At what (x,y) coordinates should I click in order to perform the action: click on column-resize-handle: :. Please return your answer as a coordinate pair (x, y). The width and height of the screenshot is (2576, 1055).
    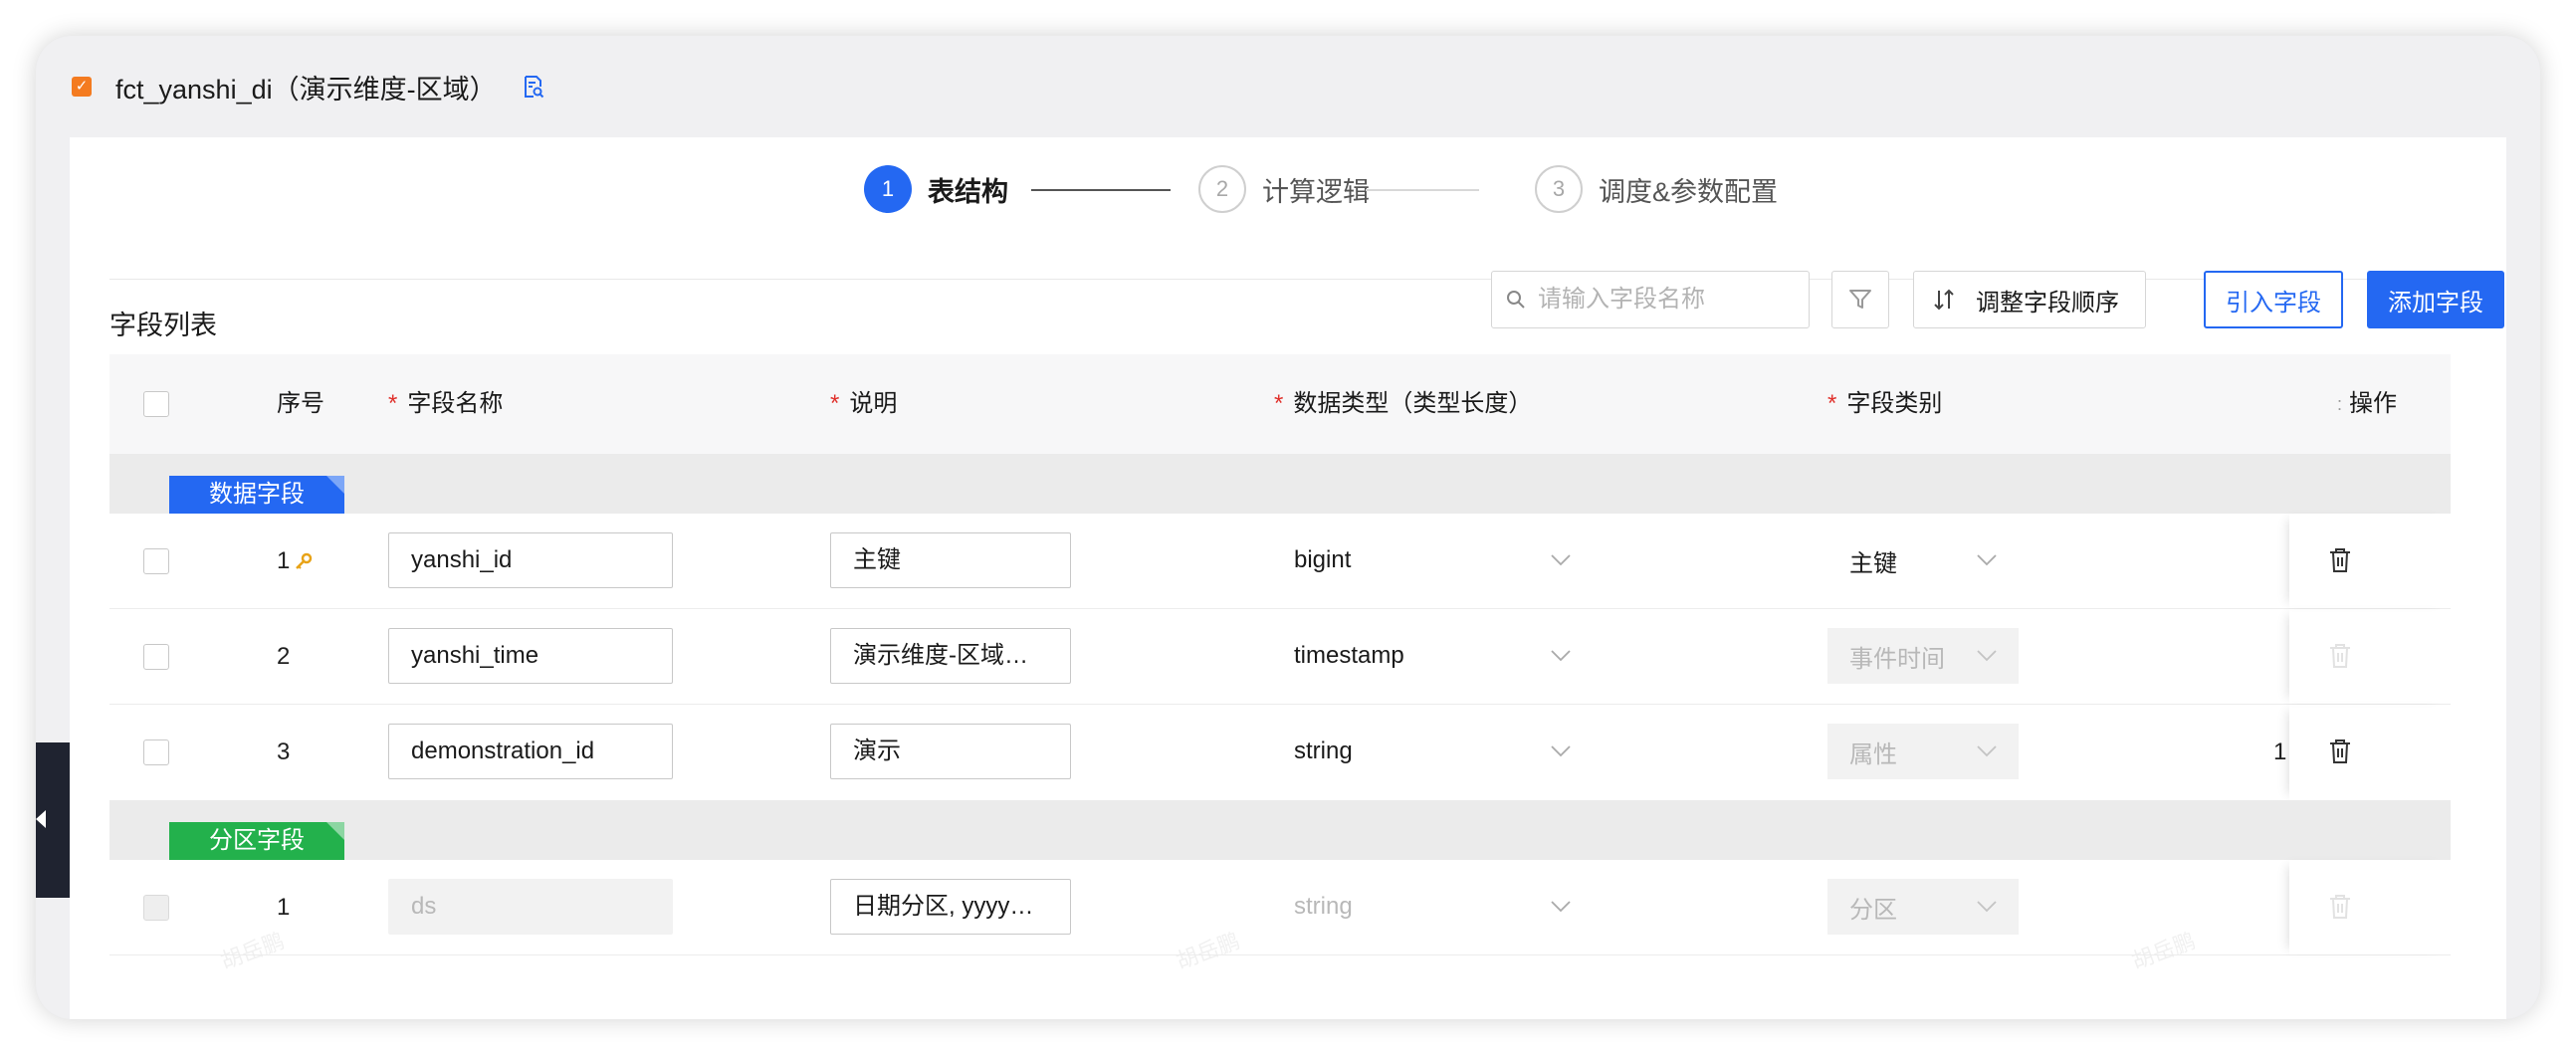
    Looking at the image, I should click on (2339, 404).